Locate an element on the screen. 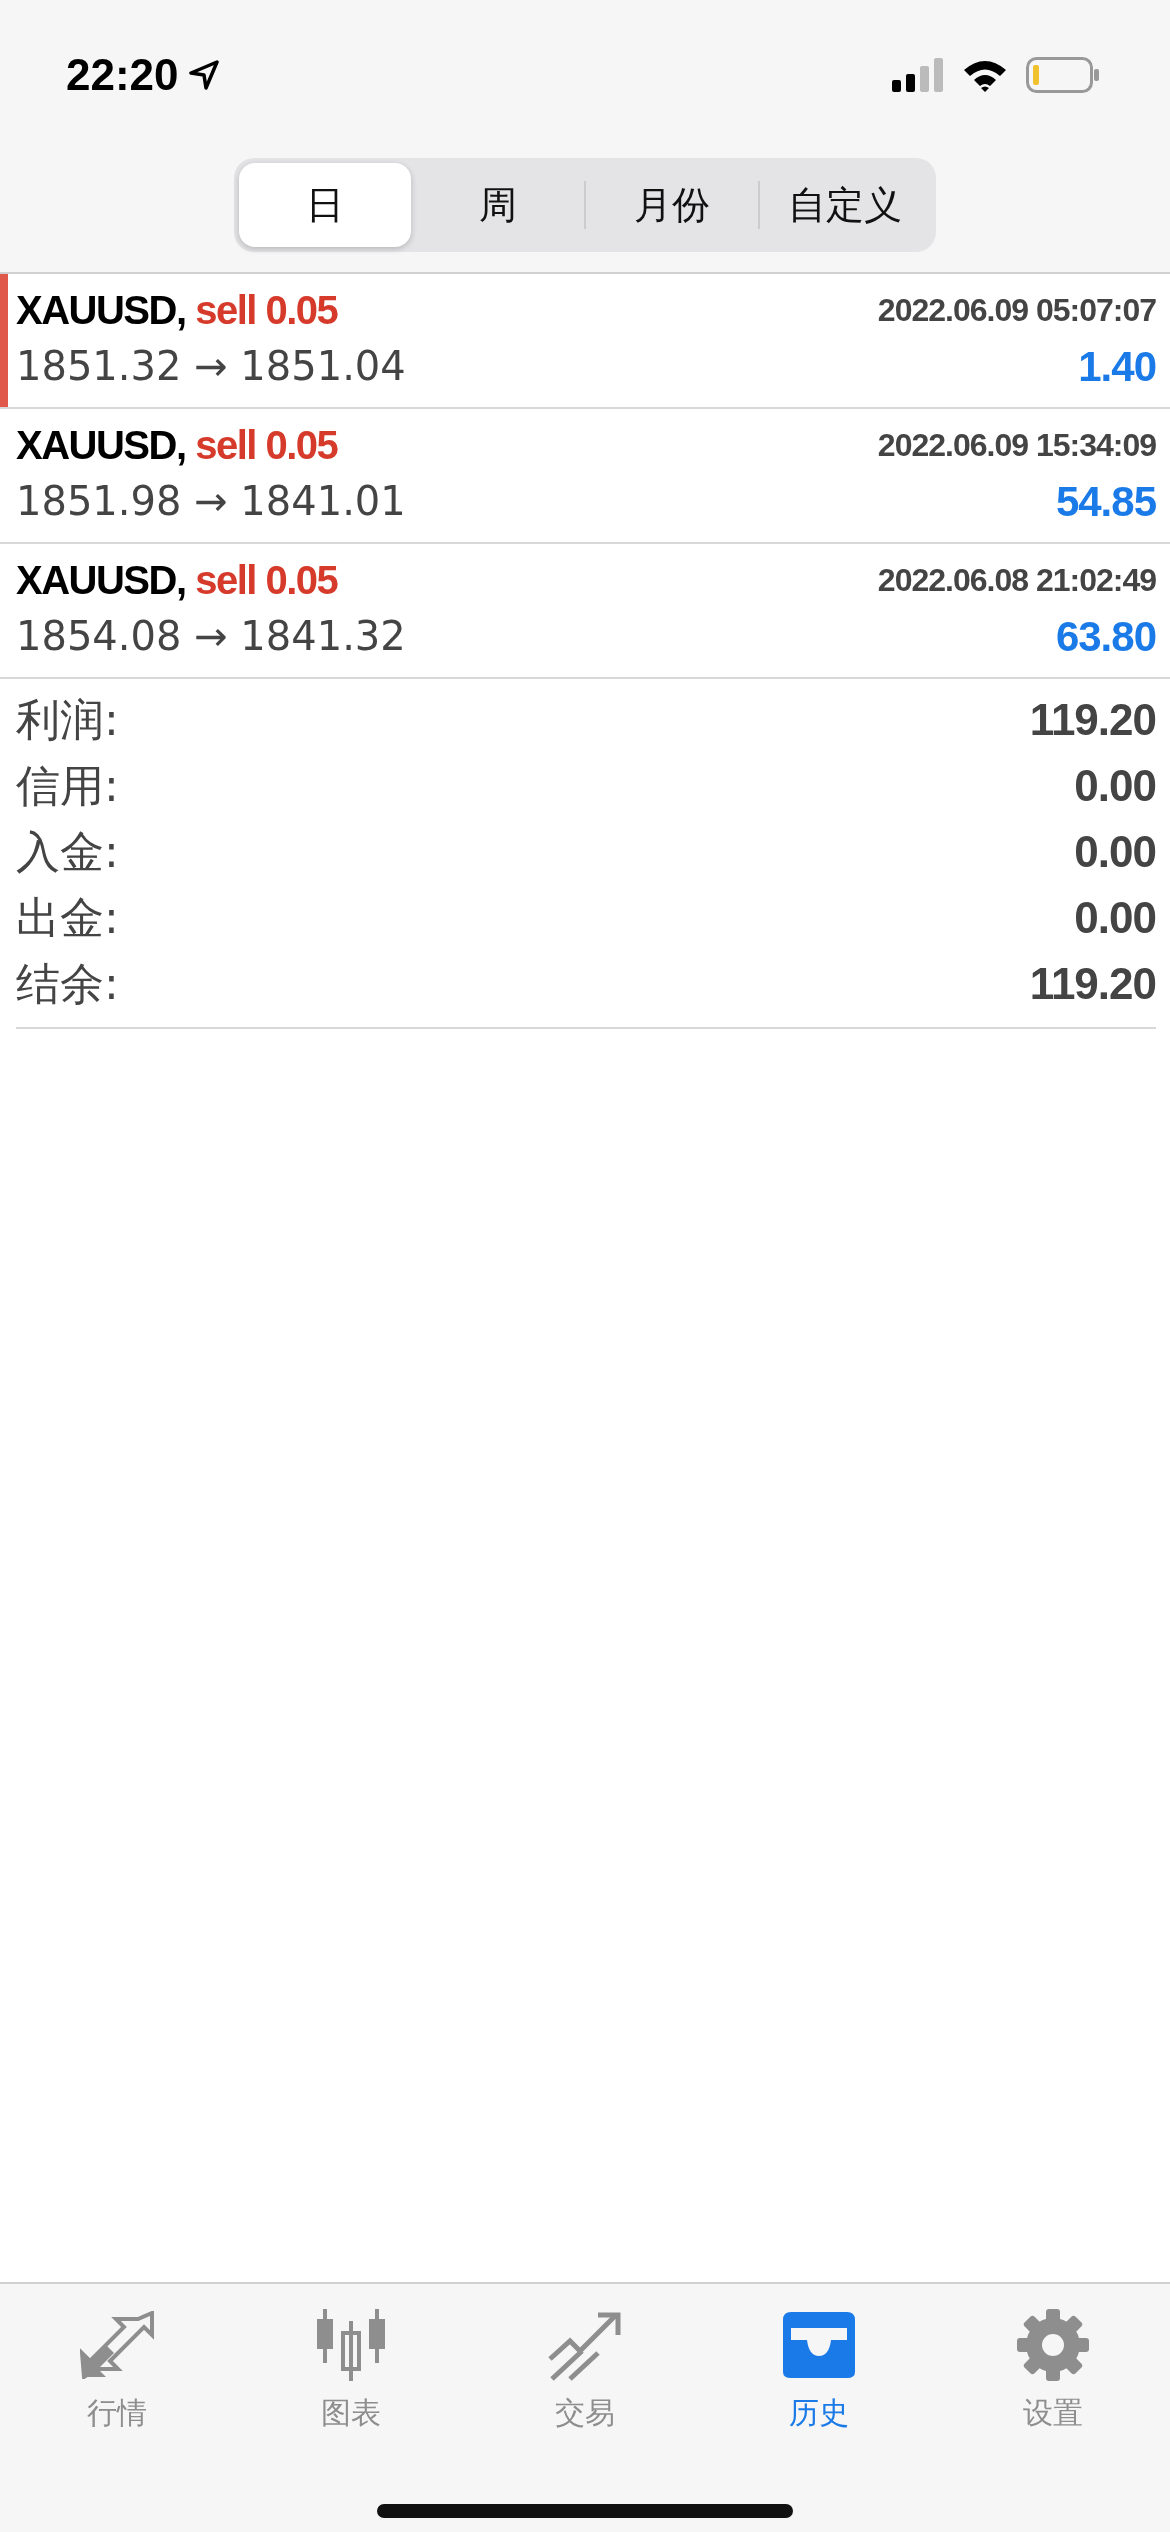  period-tab: 日 is located at coordinates (325, 205).